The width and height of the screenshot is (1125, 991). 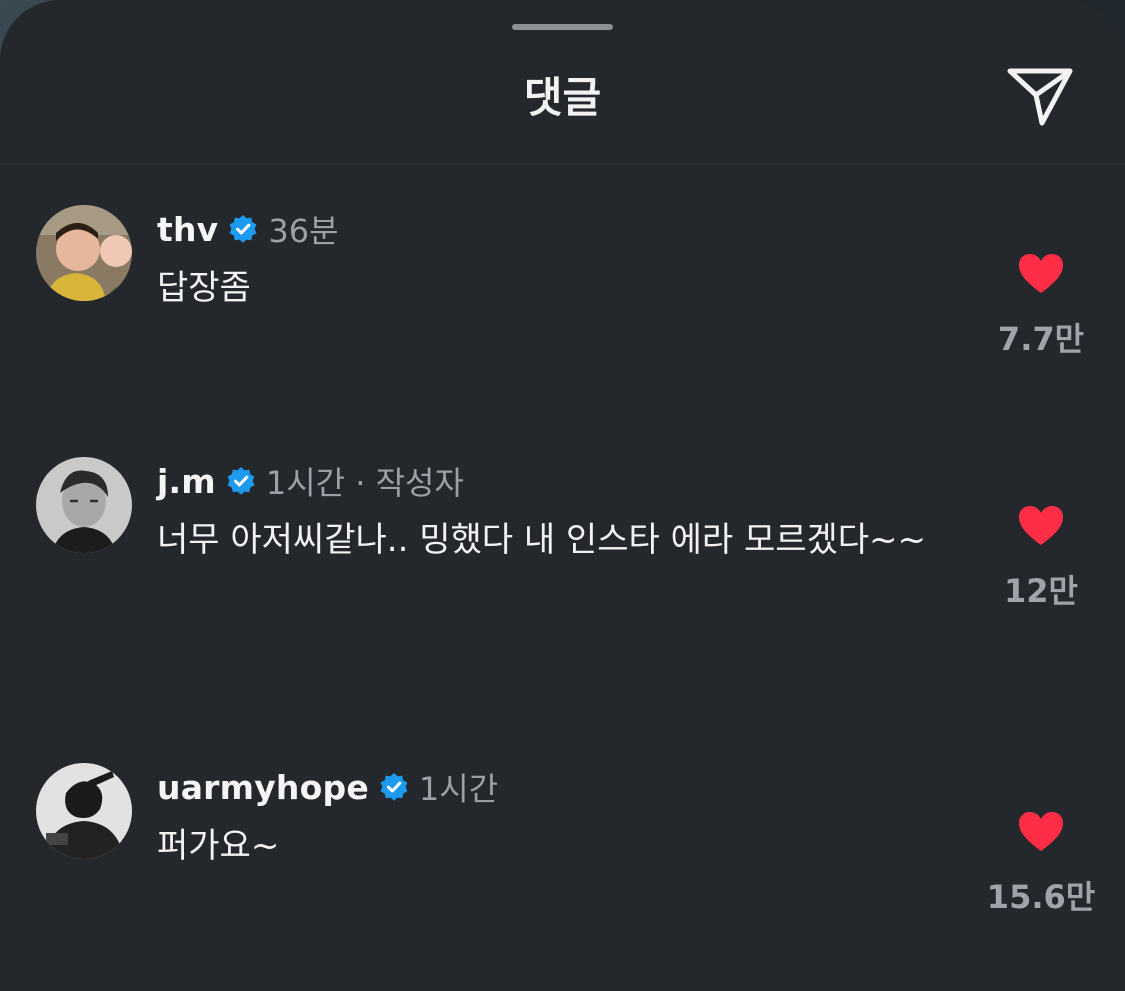 What do you see at coordinates (1041, 558) in the screenshot?
I see `like-group: 12만` at bounding box center [1041, 558].